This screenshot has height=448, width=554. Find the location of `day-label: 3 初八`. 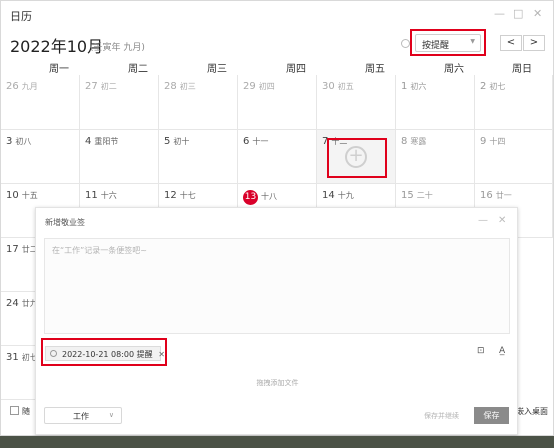

day-label: 3 初八 is located at coordinates (18, 141).